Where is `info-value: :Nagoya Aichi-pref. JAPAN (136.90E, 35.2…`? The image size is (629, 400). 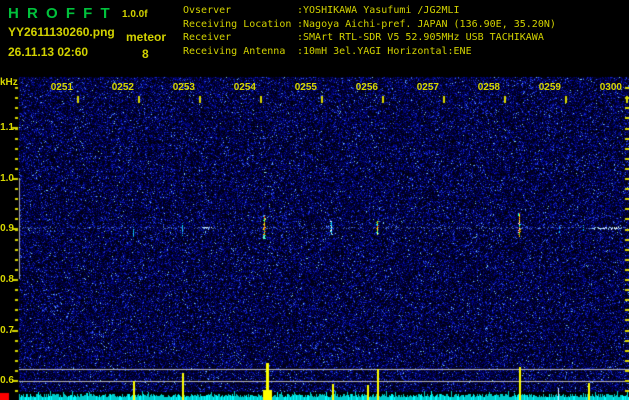 info-value: :Nagoya Aichi-pref. JAPAN (136.90E, 35.2… is located at coordinates (426, 24).